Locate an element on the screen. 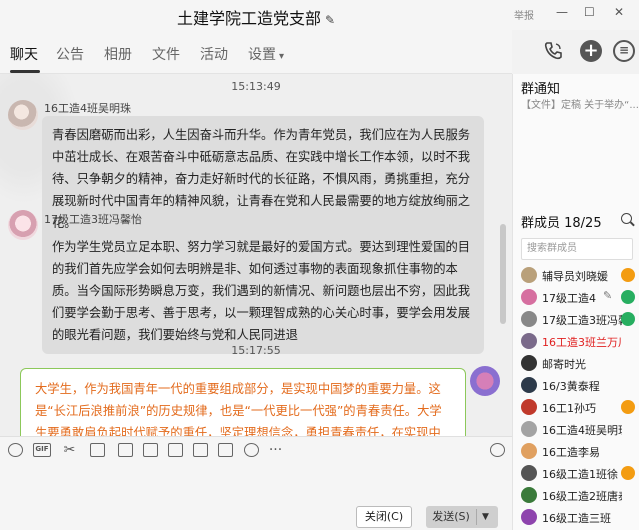 The width and height of the screenshot is (639, 530). tab-events: 活动 is located at coordinates (214, 54).